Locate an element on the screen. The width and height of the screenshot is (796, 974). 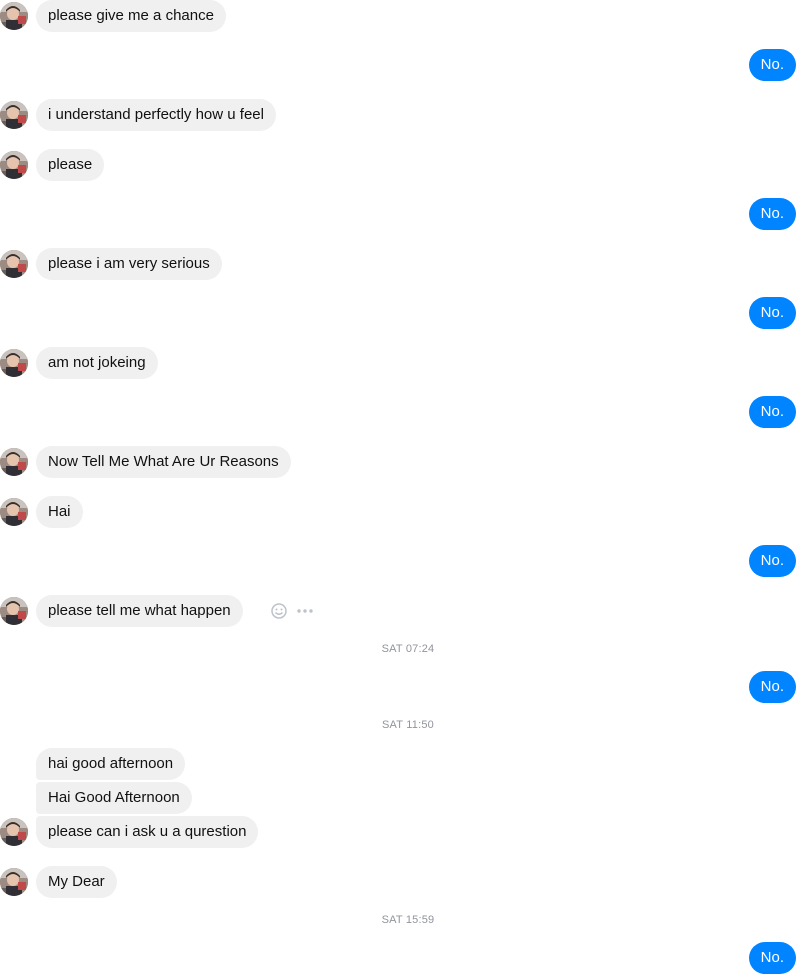
incoming-message-bubble: please can i ask u a qurestion is located at coordinates (147, 832).